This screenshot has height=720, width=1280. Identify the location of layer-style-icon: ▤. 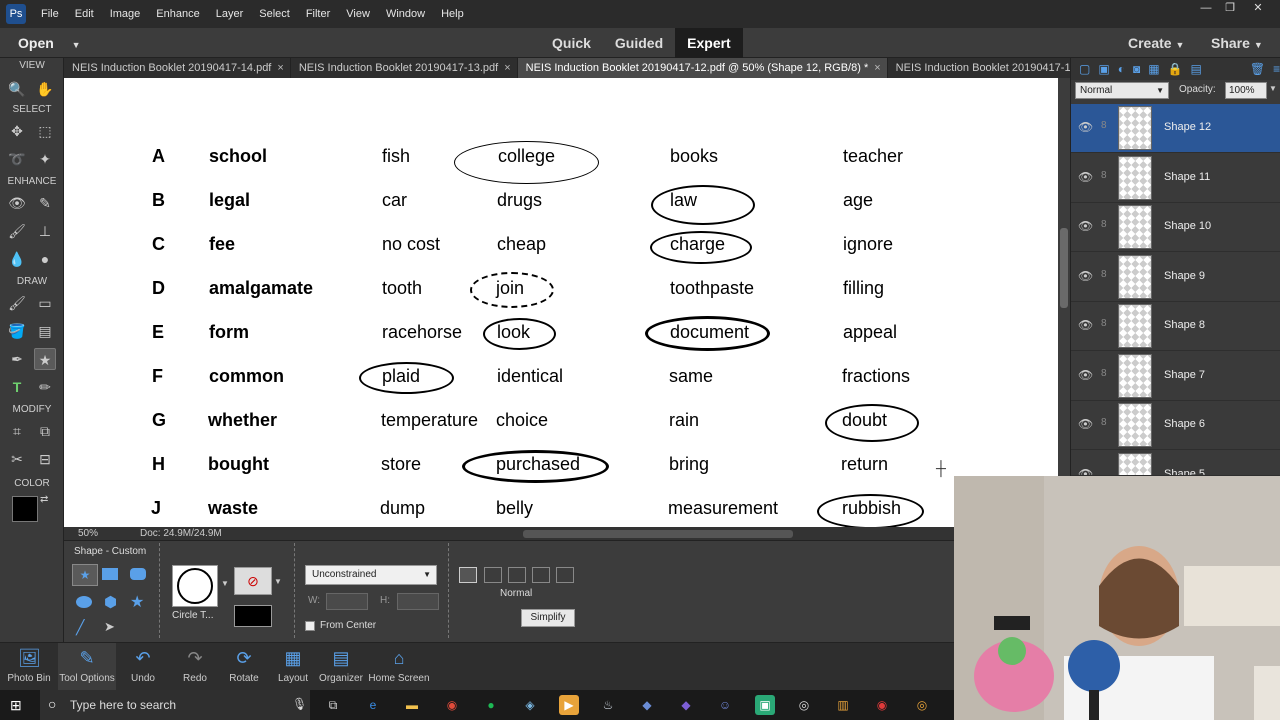
(1195, 69).